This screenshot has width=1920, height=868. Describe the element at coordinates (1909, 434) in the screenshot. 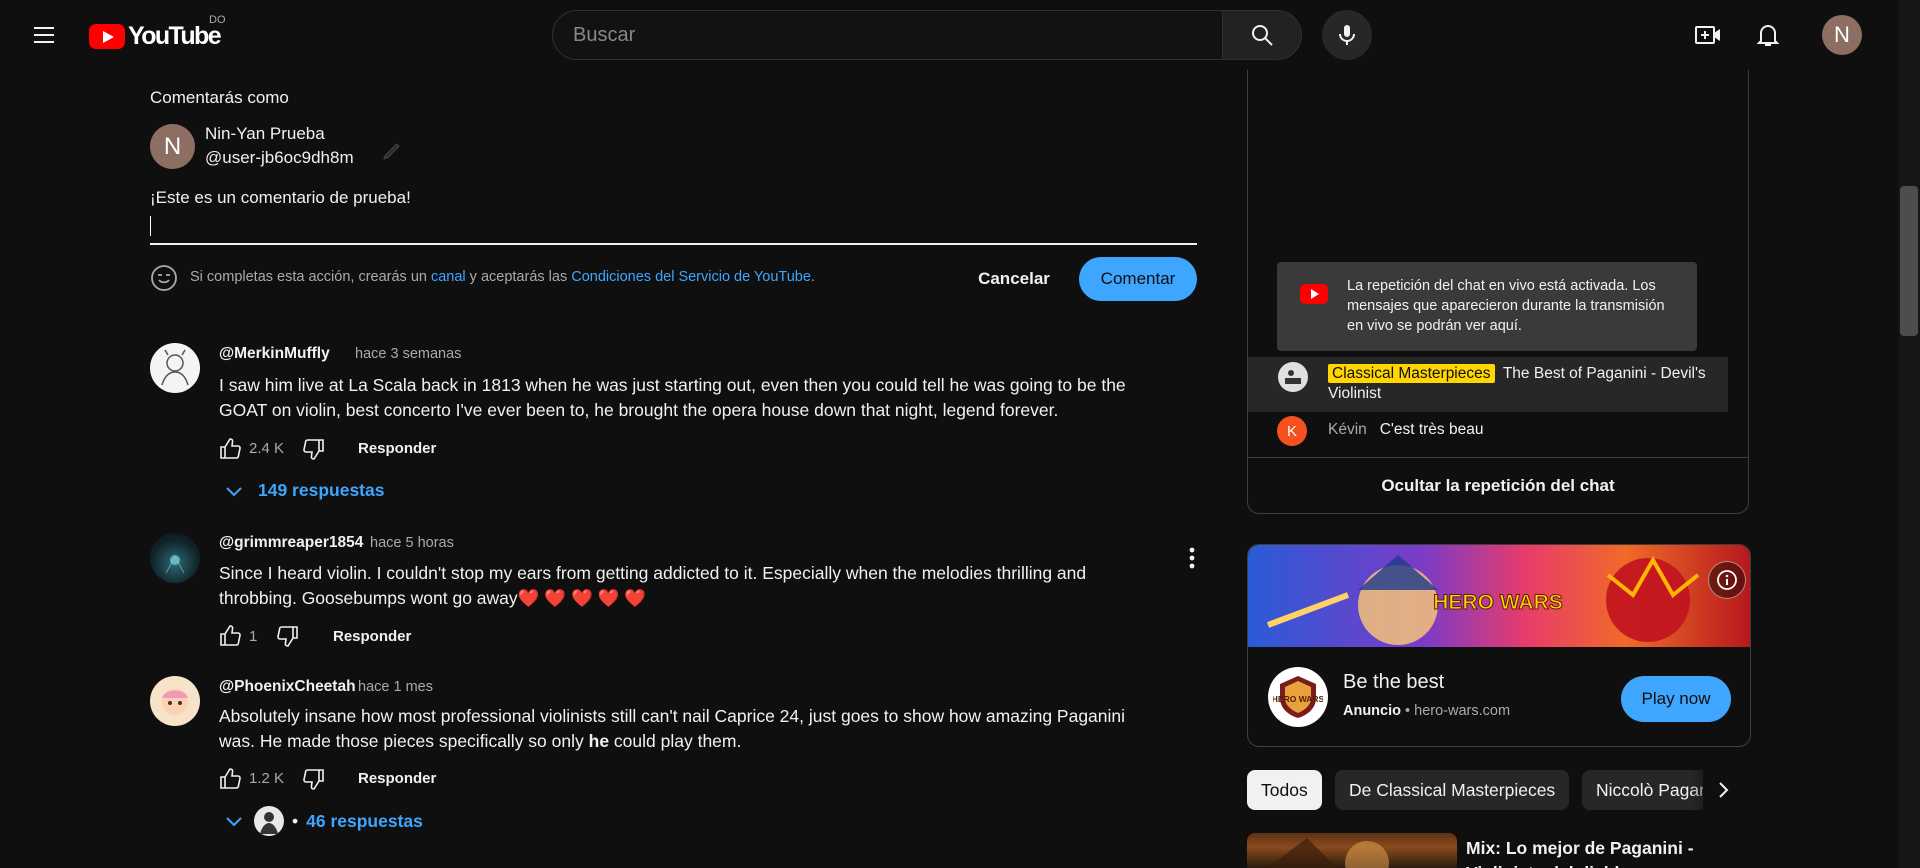

I see `page-scrollbar` at that location.